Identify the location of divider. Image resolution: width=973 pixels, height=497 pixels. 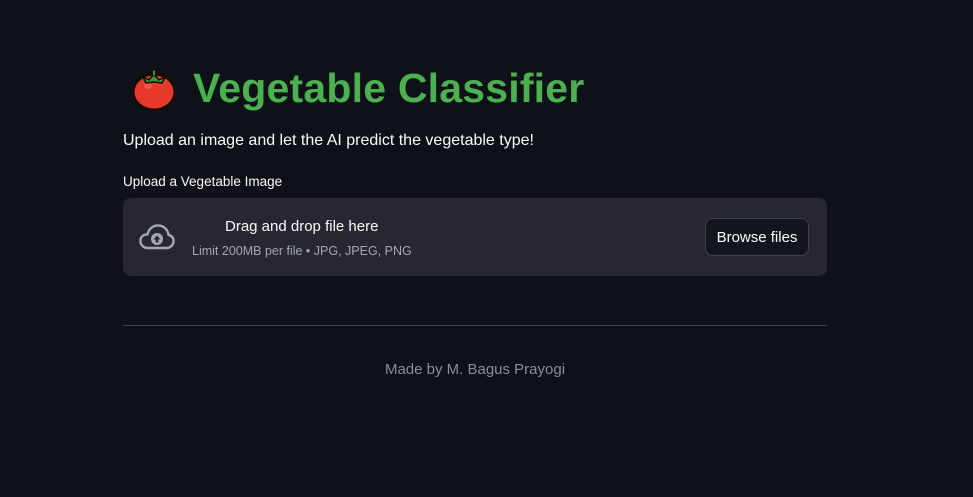
(475, 325).